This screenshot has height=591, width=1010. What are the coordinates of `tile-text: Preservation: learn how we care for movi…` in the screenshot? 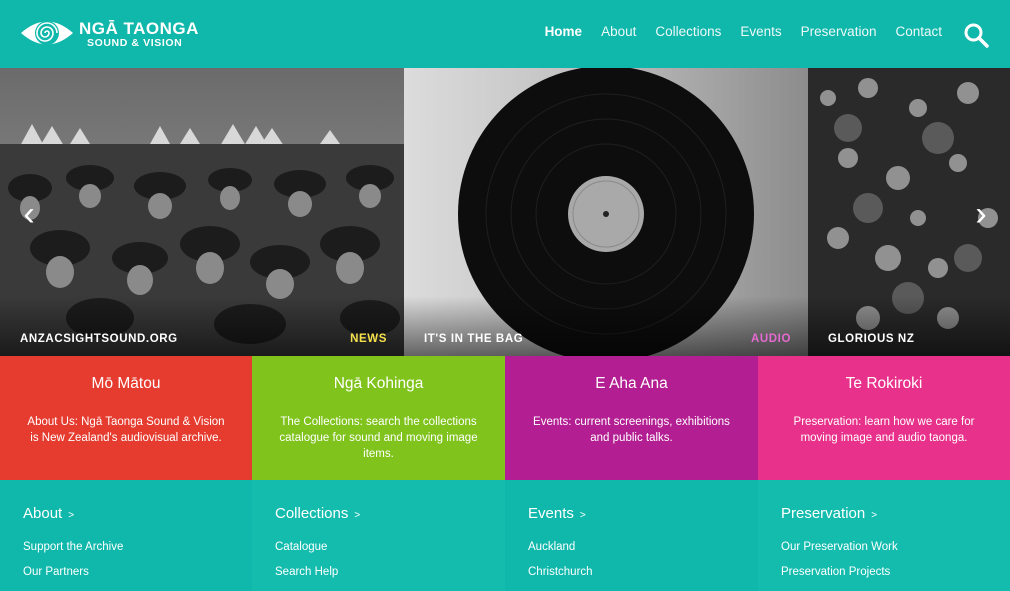 It's located at (884, 430).